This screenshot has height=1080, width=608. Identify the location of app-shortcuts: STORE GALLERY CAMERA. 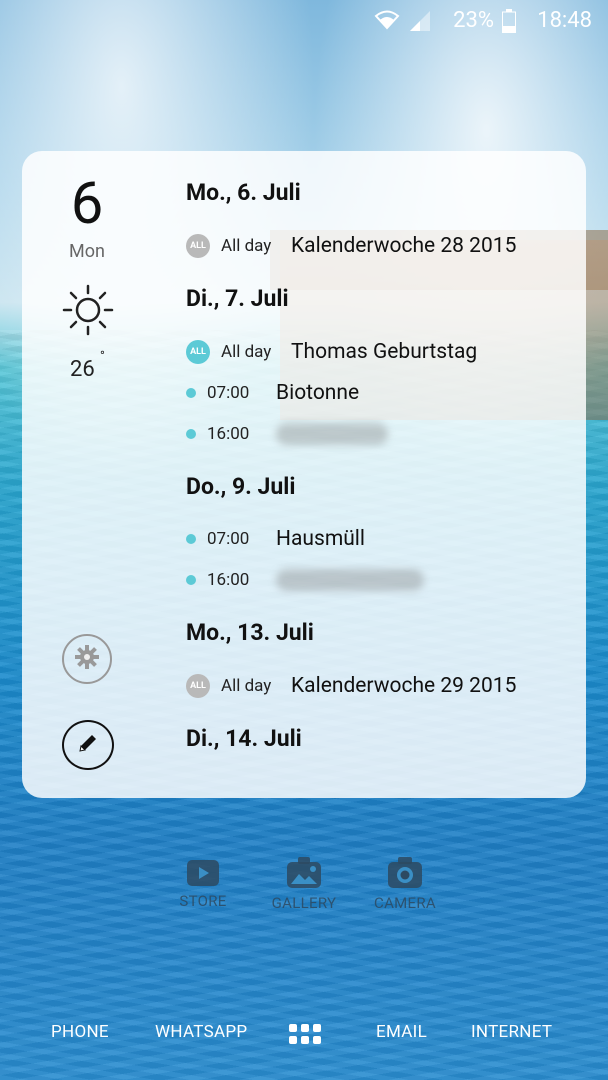
(304, 891).